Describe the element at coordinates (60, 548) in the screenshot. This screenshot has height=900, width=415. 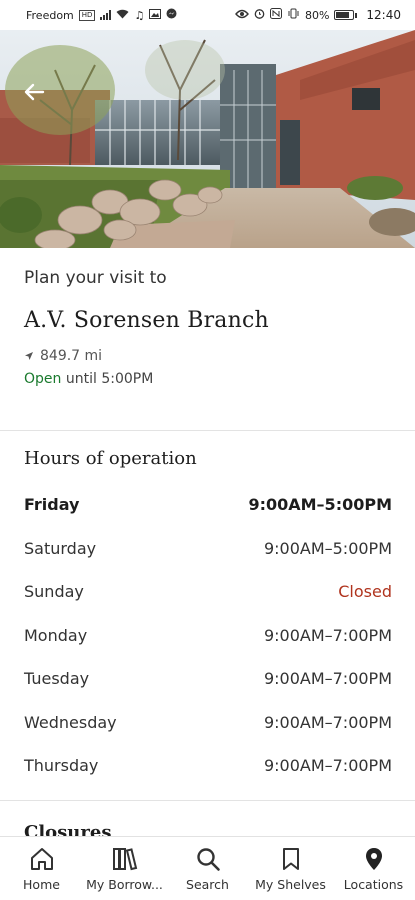
I see `day-label: Saturday` at that location.